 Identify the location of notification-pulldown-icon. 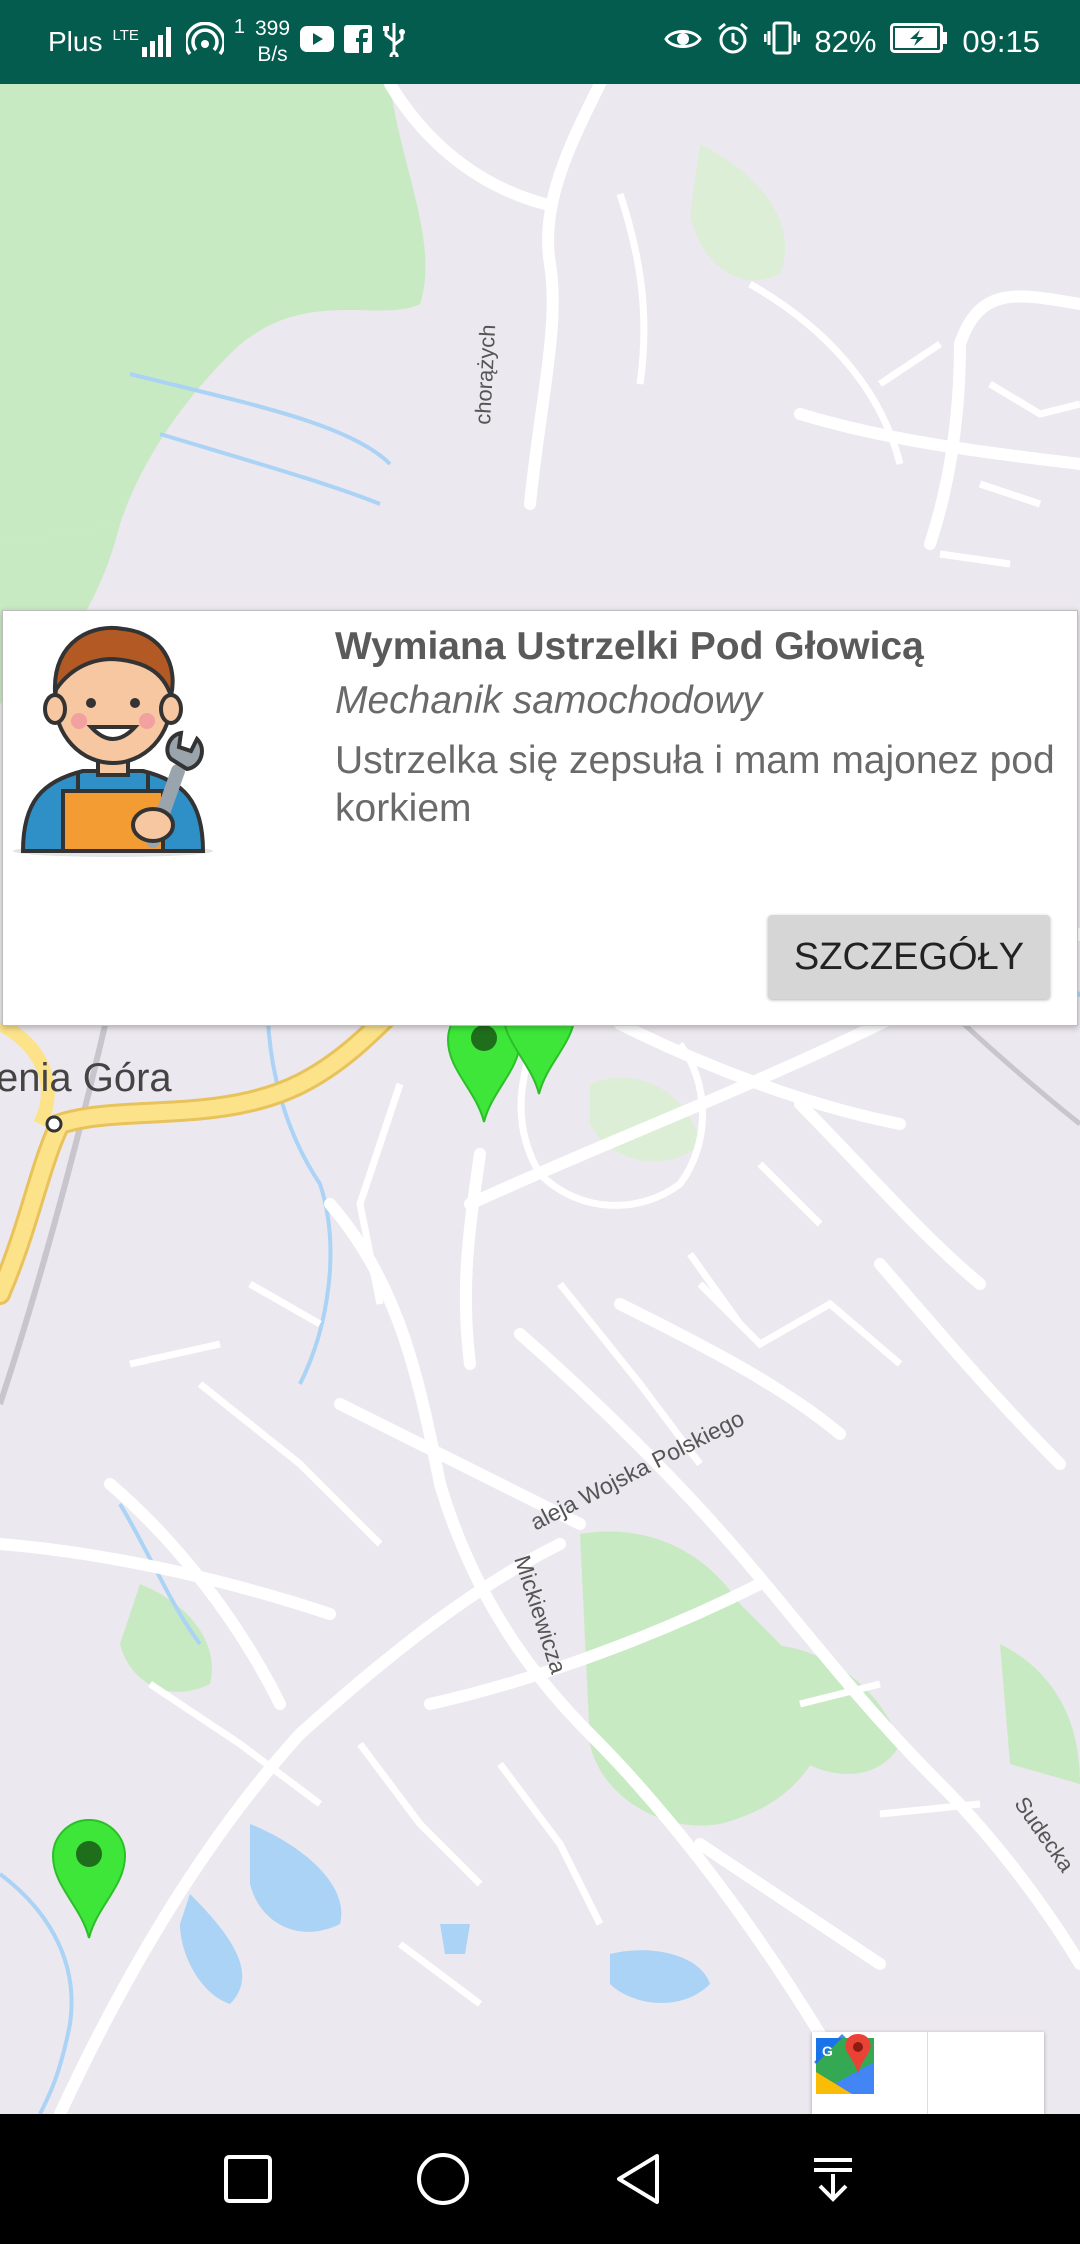
(832, 2180).